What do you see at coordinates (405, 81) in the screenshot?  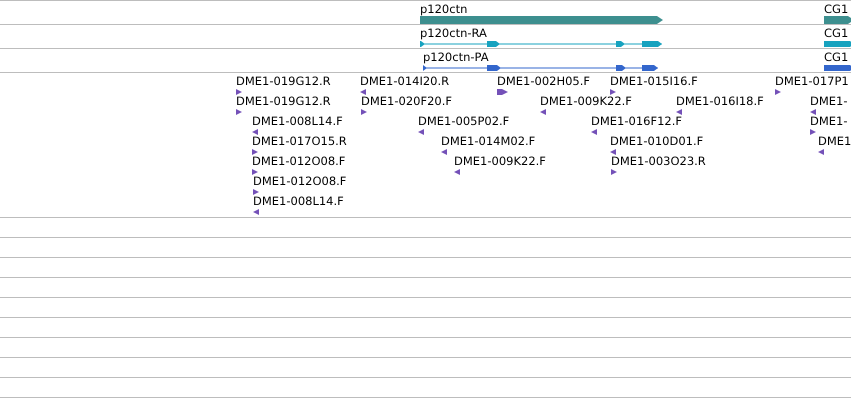 I see `feature-label: DME1-014I20.R` at bounding box center [405, 81].